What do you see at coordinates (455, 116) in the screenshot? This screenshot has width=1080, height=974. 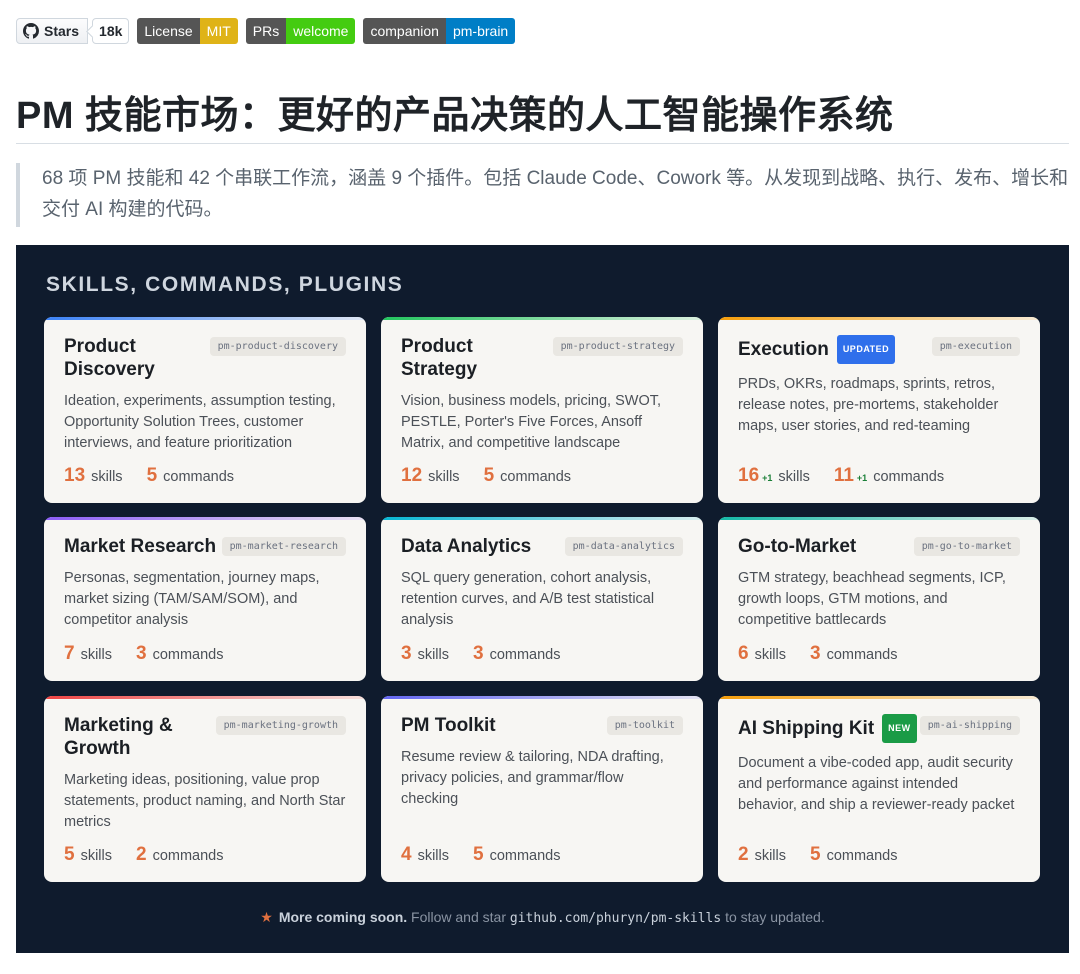 I see `page-title: PM 技能市场：更好的产品决策的人工智能操作系统` at bounding box center [455, 116].